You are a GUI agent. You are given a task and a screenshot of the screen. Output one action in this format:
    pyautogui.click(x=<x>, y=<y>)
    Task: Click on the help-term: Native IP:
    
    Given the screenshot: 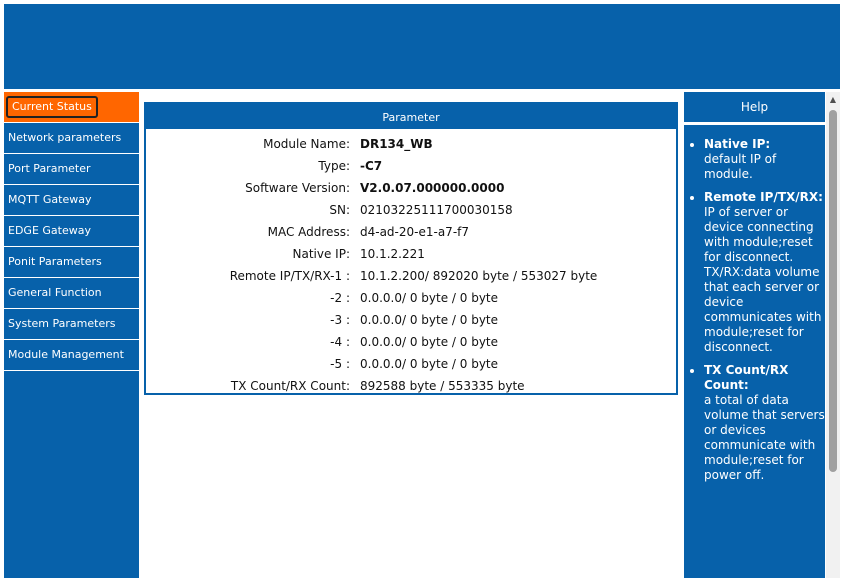 What is the action you would take?
    pyautogui.click(x=737, y=144)
    